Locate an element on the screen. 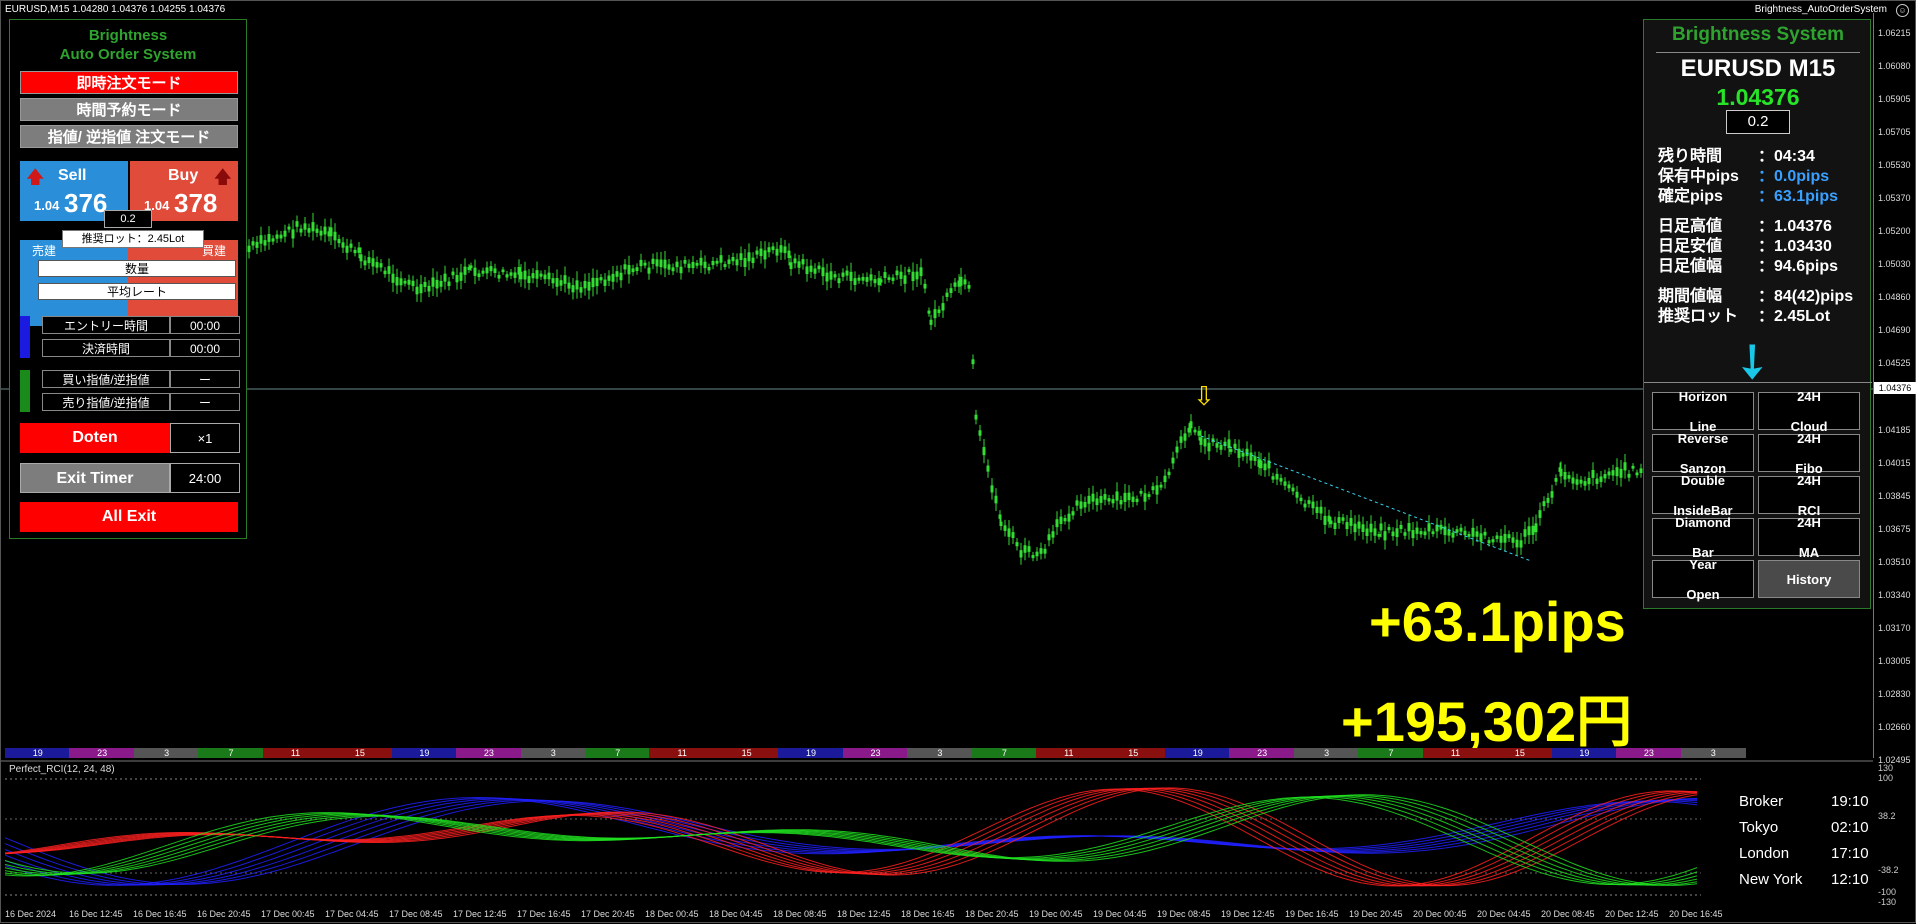 The width and height of the screenshot is (1916, 924). session-segment: 19 is located at coordinates (38, 753).